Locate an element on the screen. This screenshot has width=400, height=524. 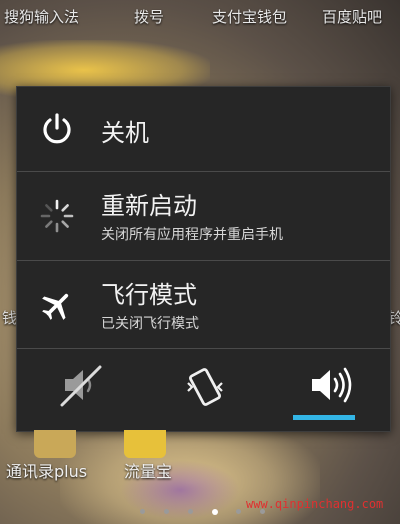
app-label-alipay-wallet: 支付宝钱包 is located at coordinates (249, 16).